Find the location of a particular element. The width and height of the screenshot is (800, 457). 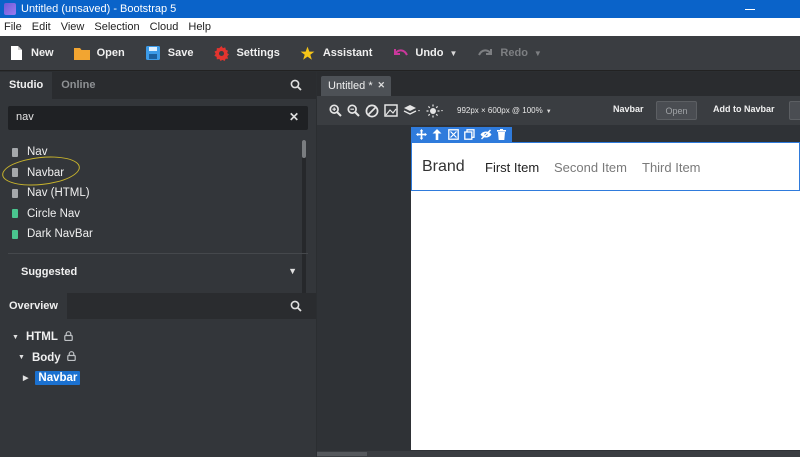

horizontal-scrollbar is located at coordinates (558, 454).